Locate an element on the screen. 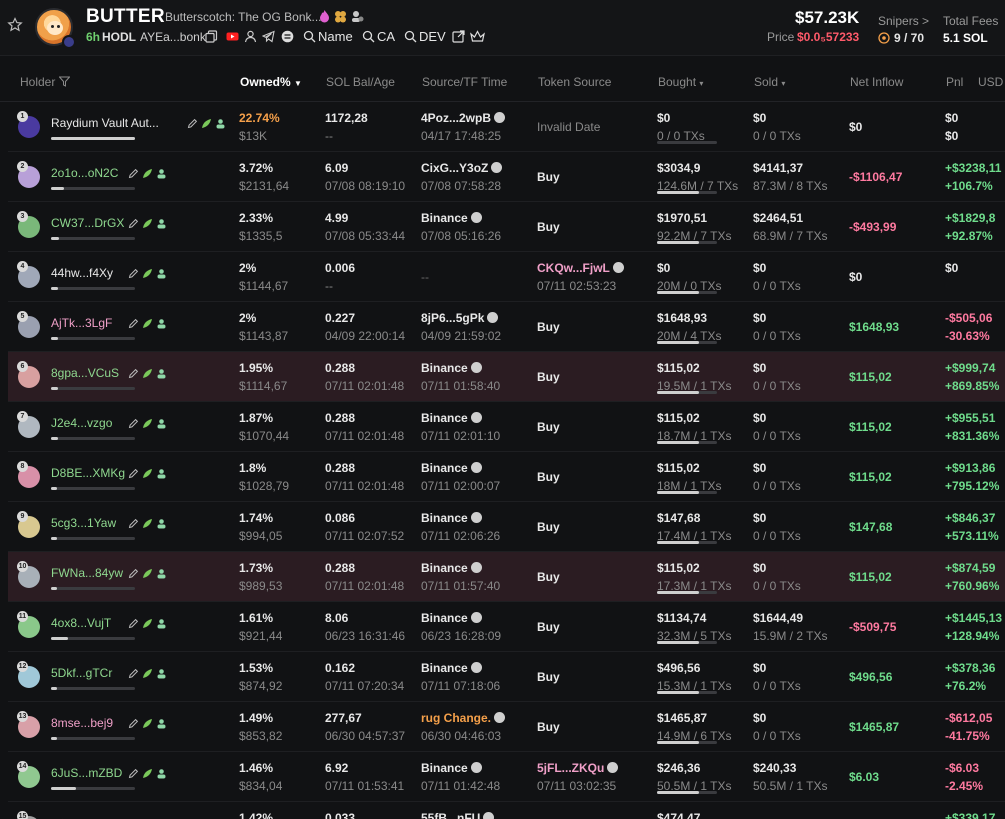 The image size is (1005, 819). search-name-link: Name is located at coordinates (335, 36).